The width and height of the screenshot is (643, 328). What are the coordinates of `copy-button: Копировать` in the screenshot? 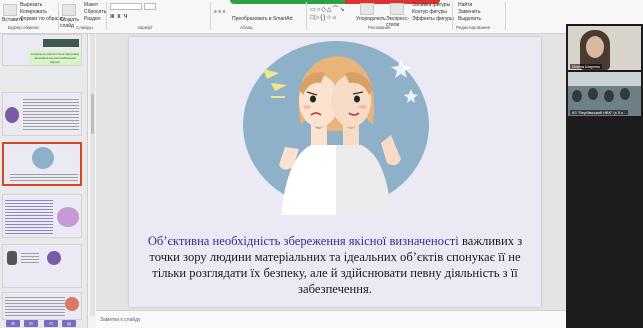 It's located at (33, 12).